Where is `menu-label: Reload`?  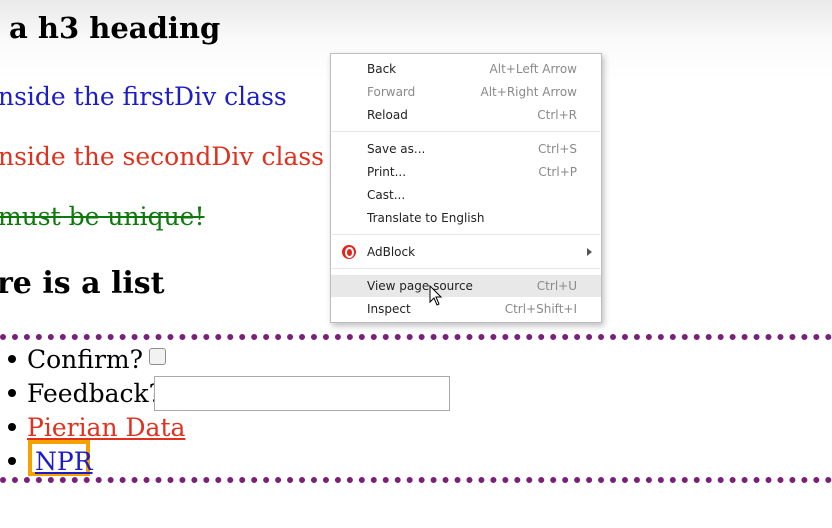
menu-label: Reload is located at coordinates (387, 115).